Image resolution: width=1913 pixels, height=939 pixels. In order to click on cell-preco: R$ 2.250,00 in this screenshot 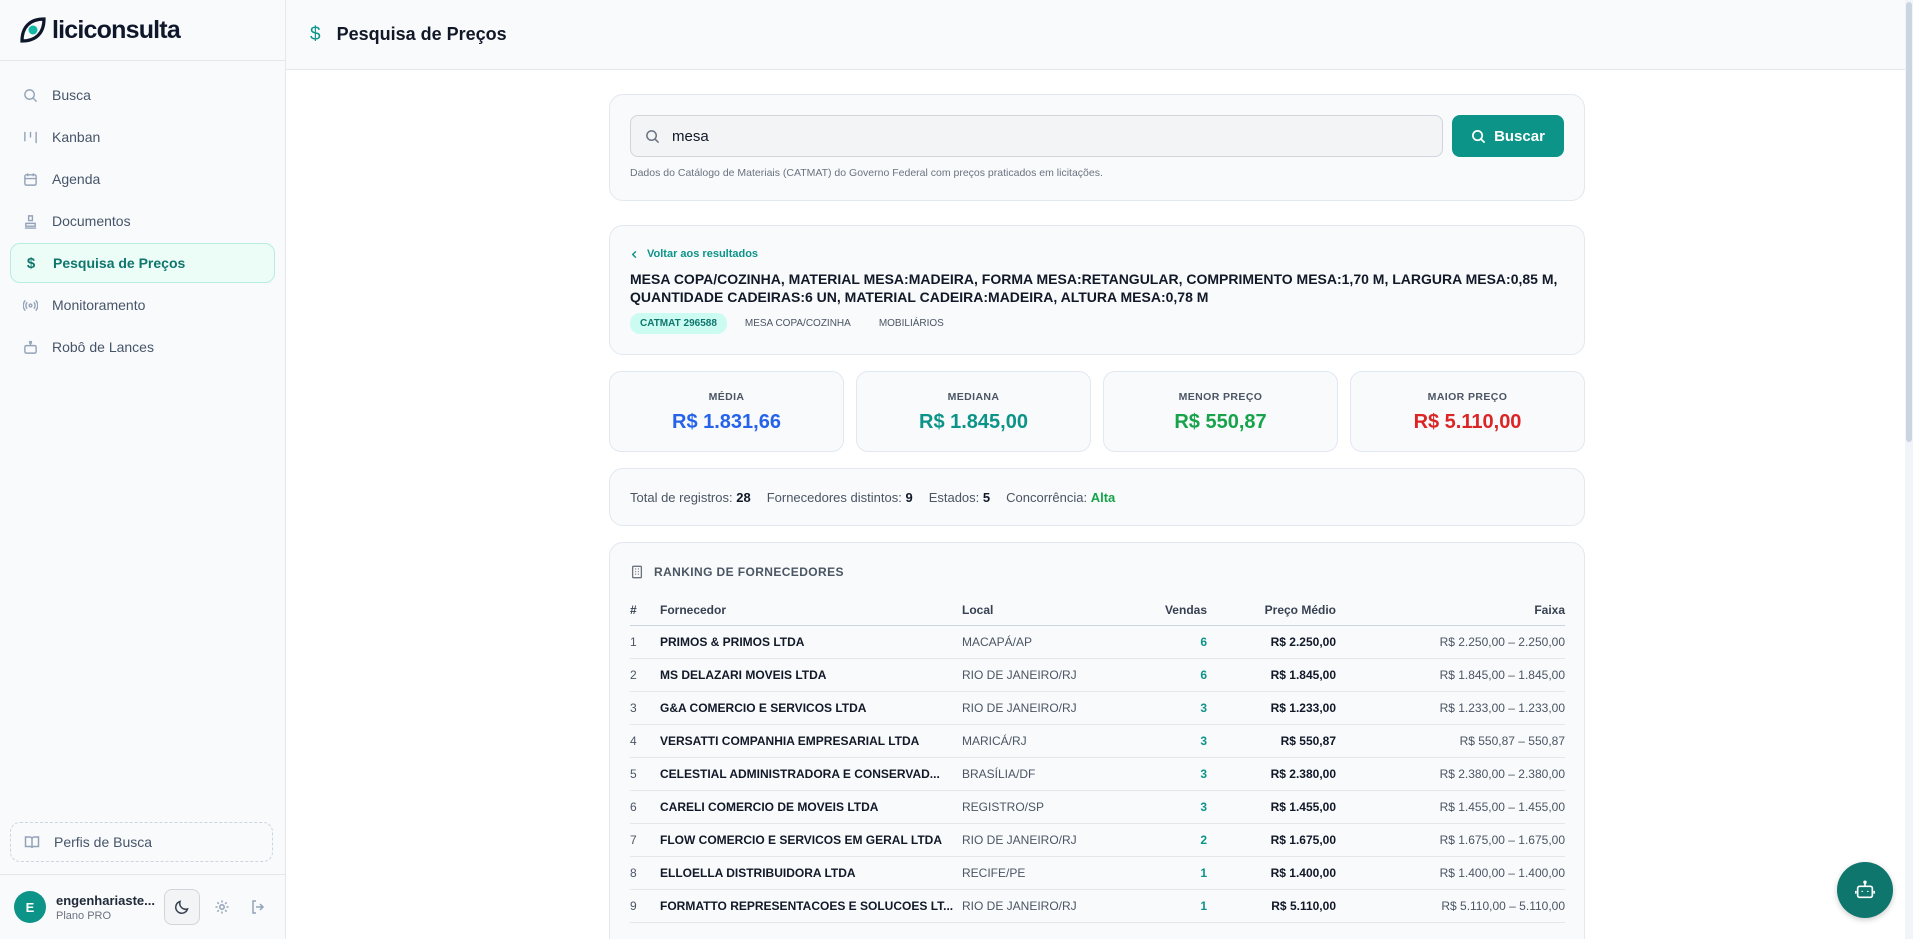, I will do `click(1271, 642)`.